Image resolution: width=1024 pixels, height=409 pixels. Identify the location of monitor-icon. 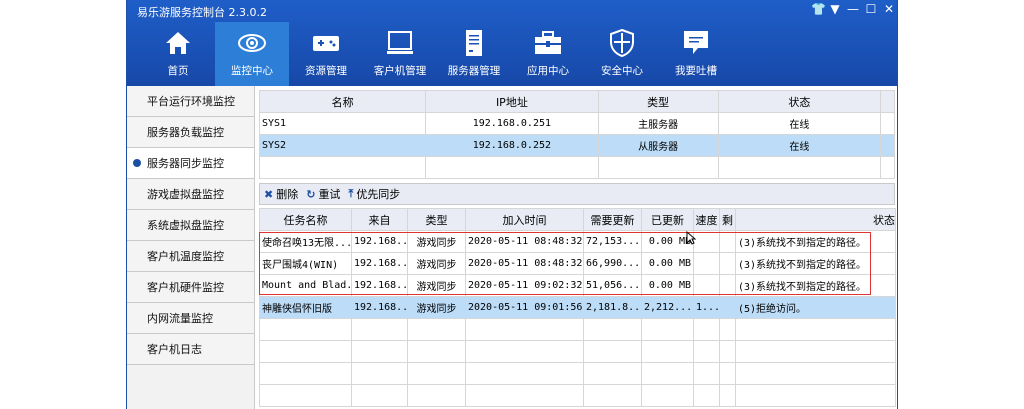
(400, 43).